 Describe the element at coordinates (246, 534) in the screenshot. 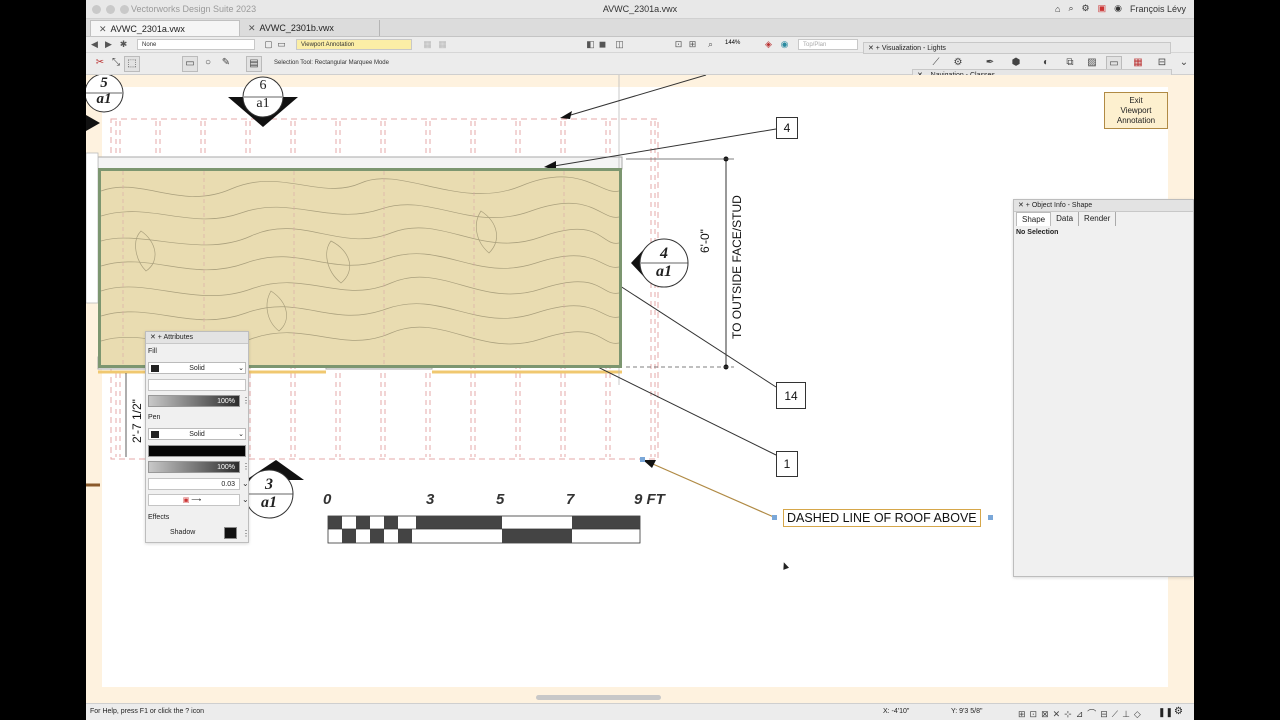

I see `shadow-more-icon: ⋮` at that location.